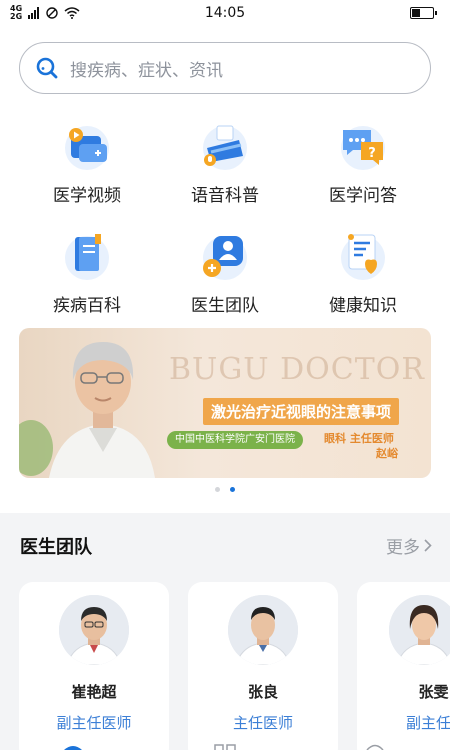 The width and height of the screenshot is (450, 750). Describe the element at coordinates (363, 196) in the screenshot. I see `category-label: 医学问答` at that location.